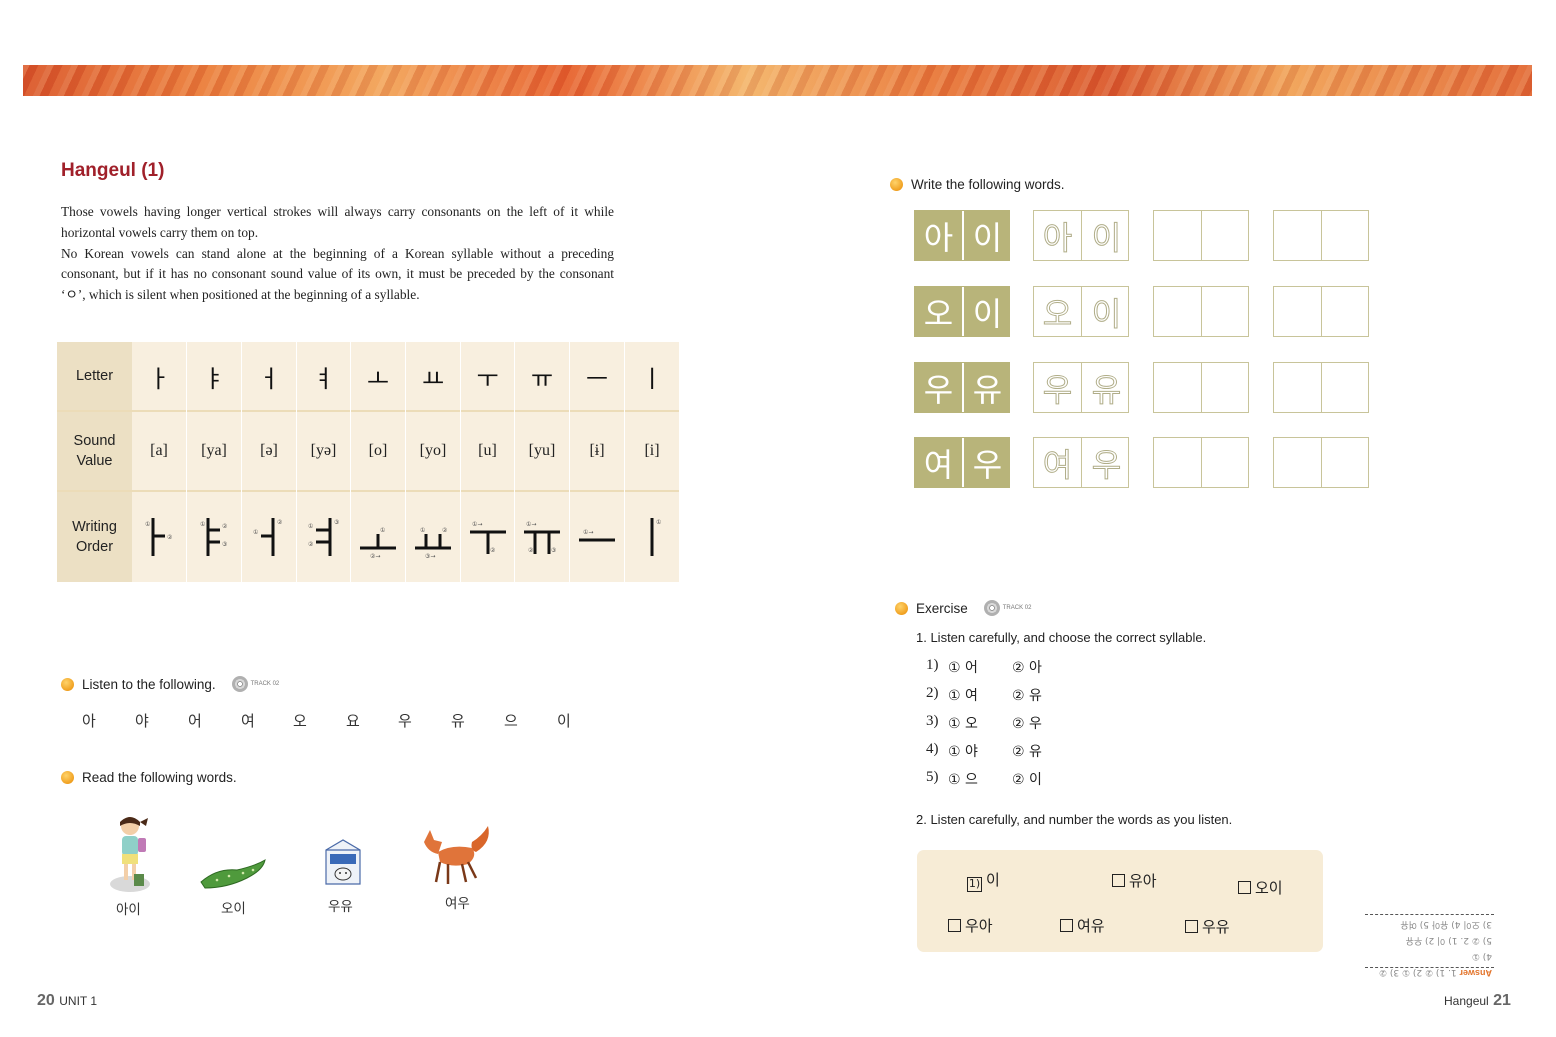 The image size is (1556, 1037). I want to click on stroke-order-diagram: ① ② ③→, so click(433, 543).